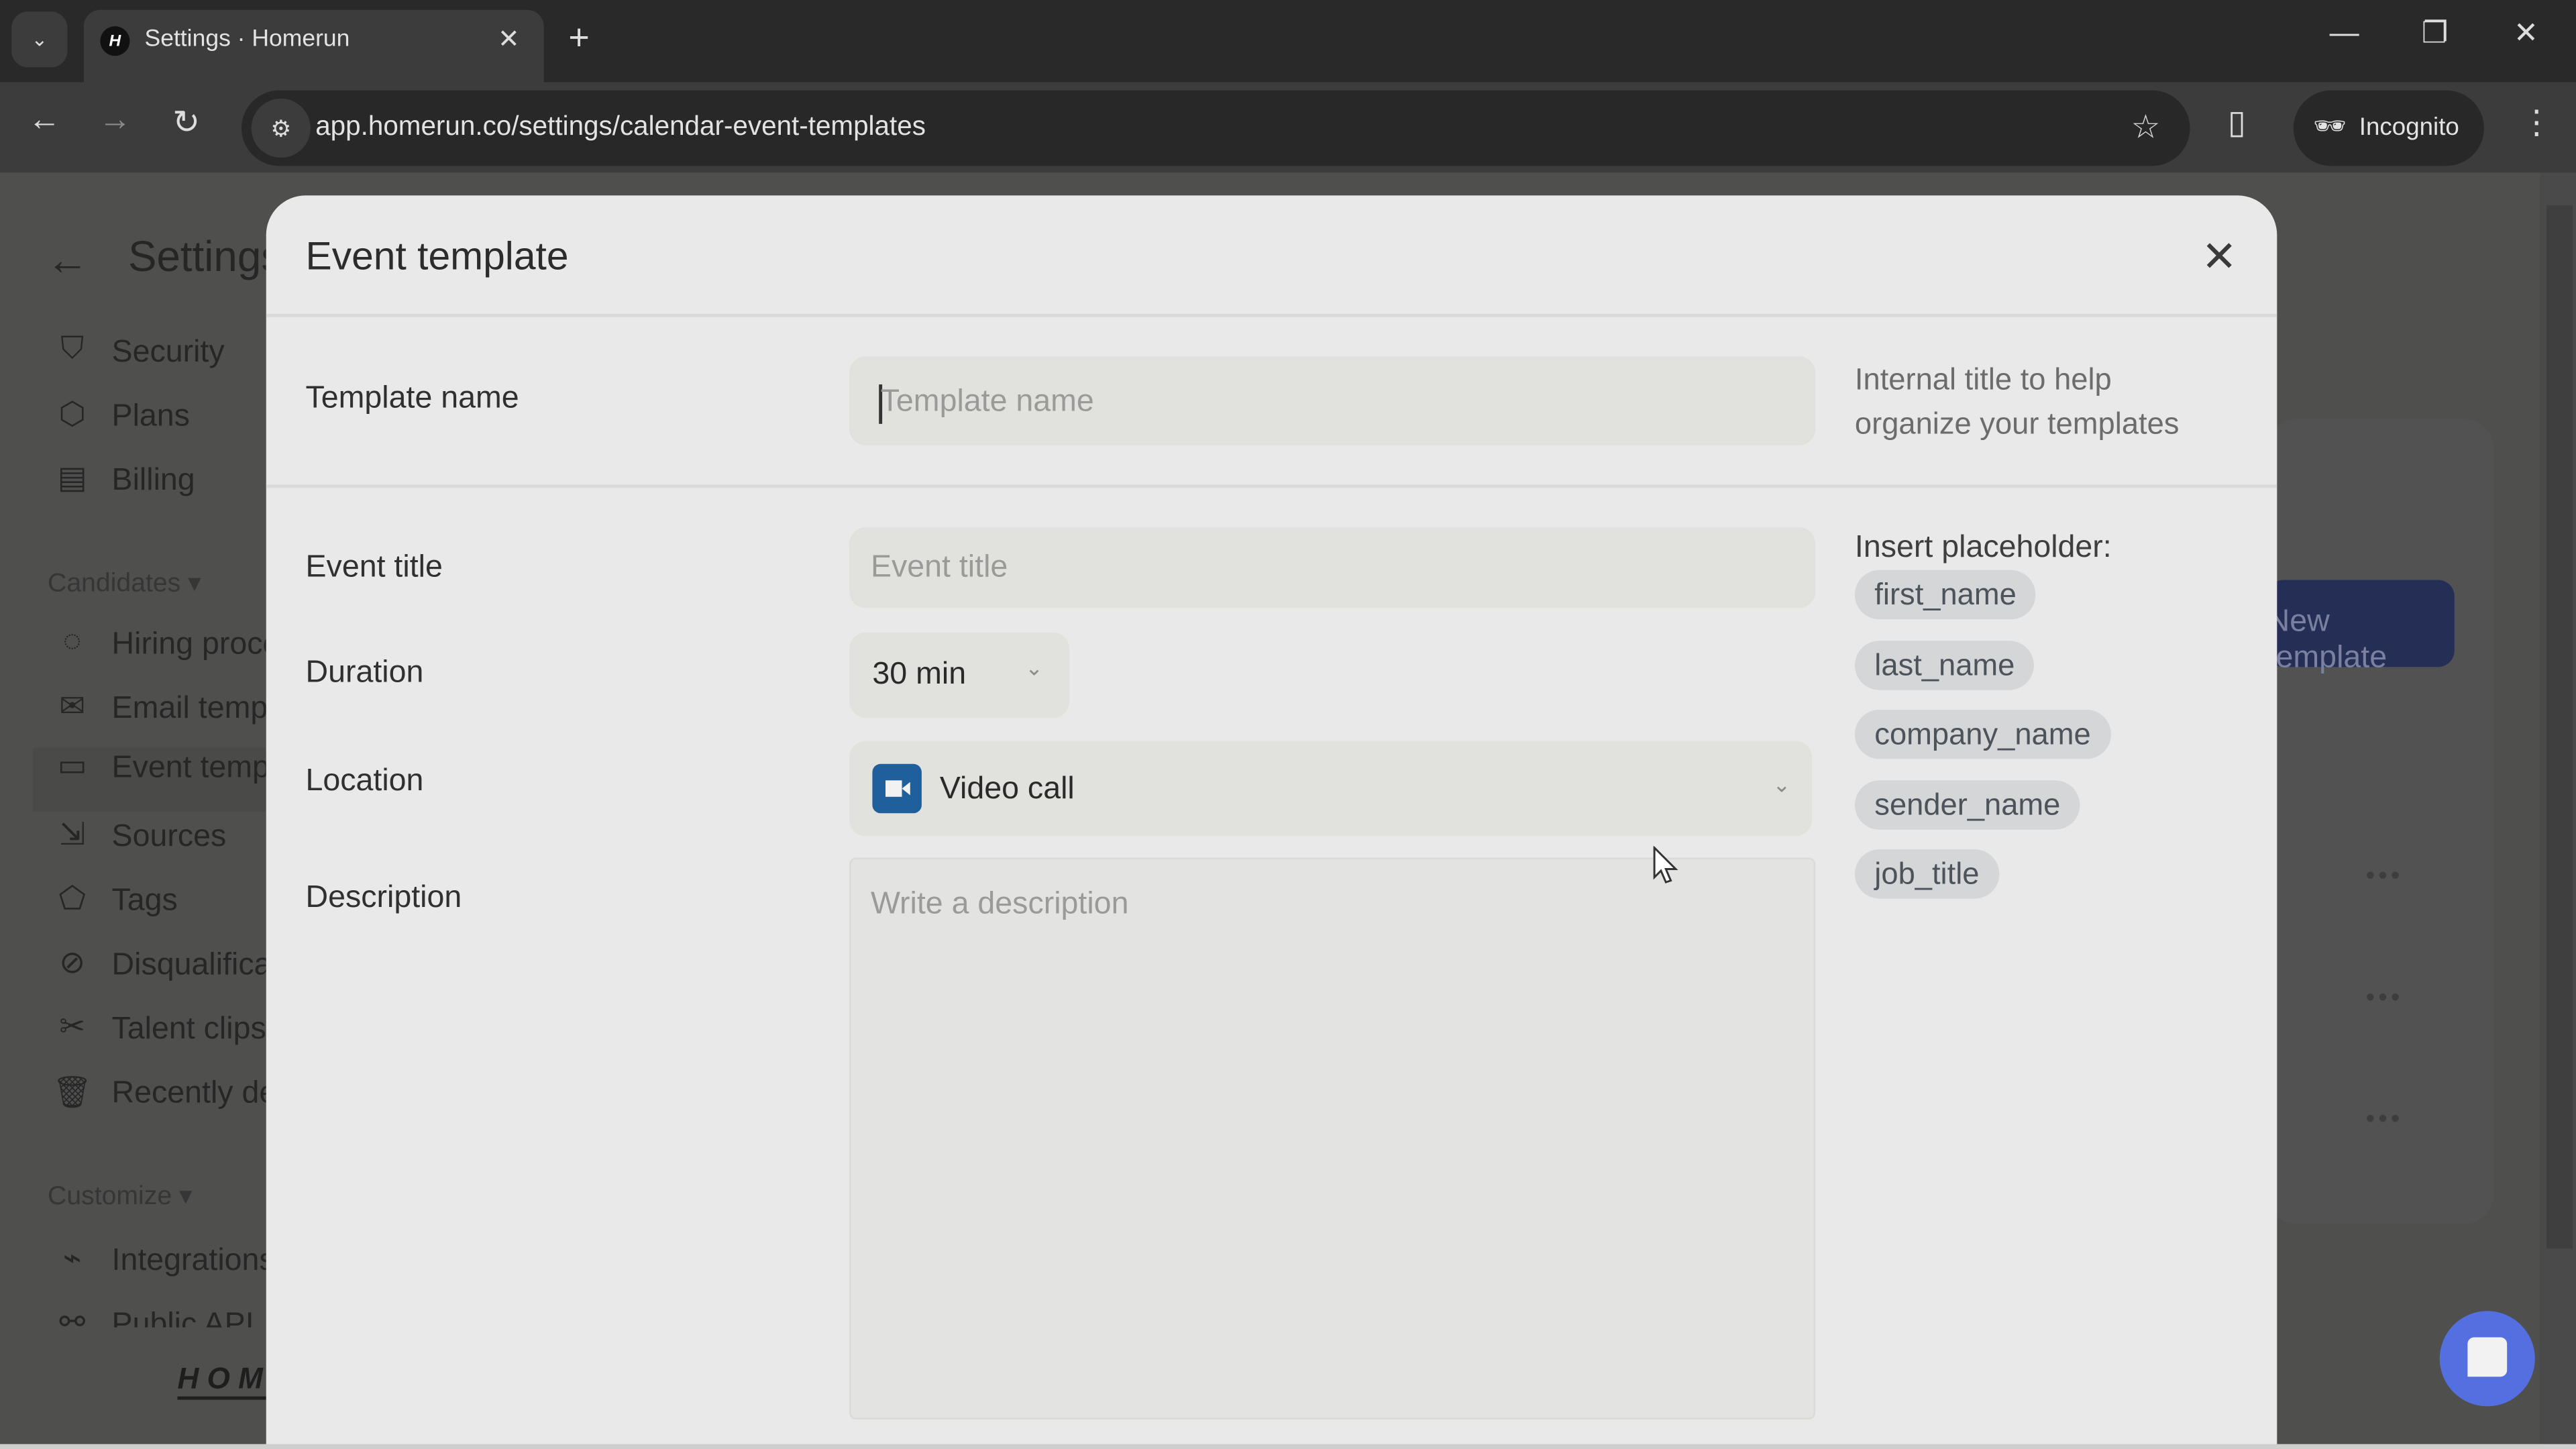  Describe the element at coordinates (2559, 727) in the screenshot. I see `page-scrollbar-thumb` at that location.